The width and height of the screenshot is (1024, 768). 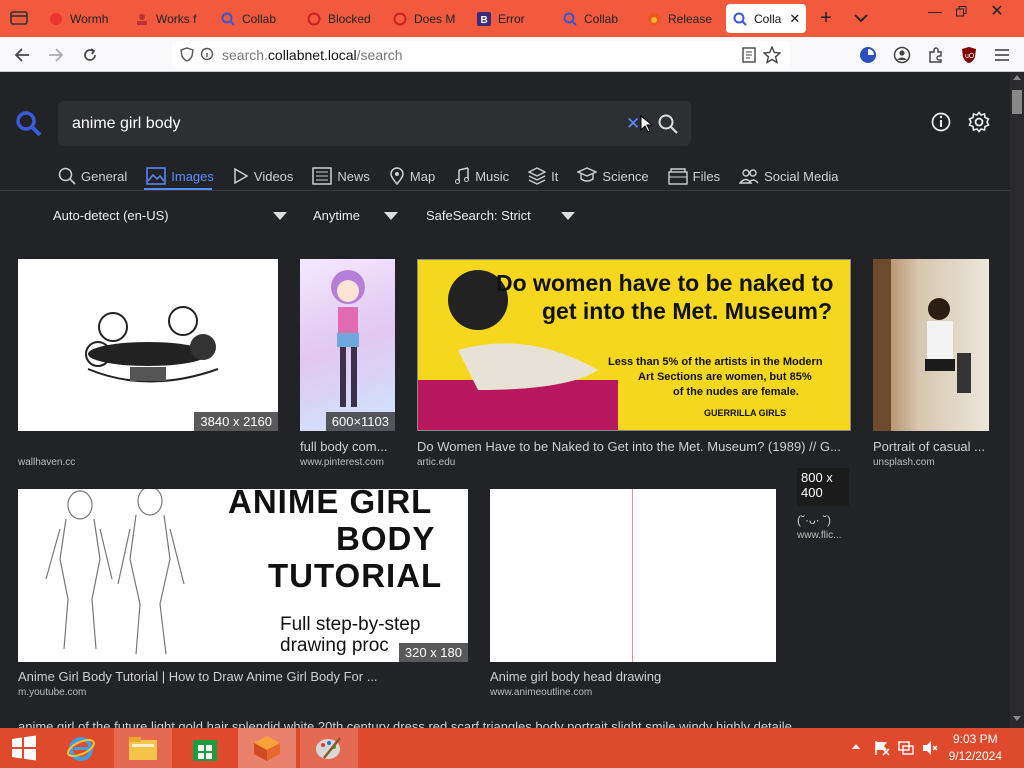 What do you see at coordinates (823, 487) in the screenshot?
I see `result-thumbnail: 800 x 400` at bounding box center [823, 487].